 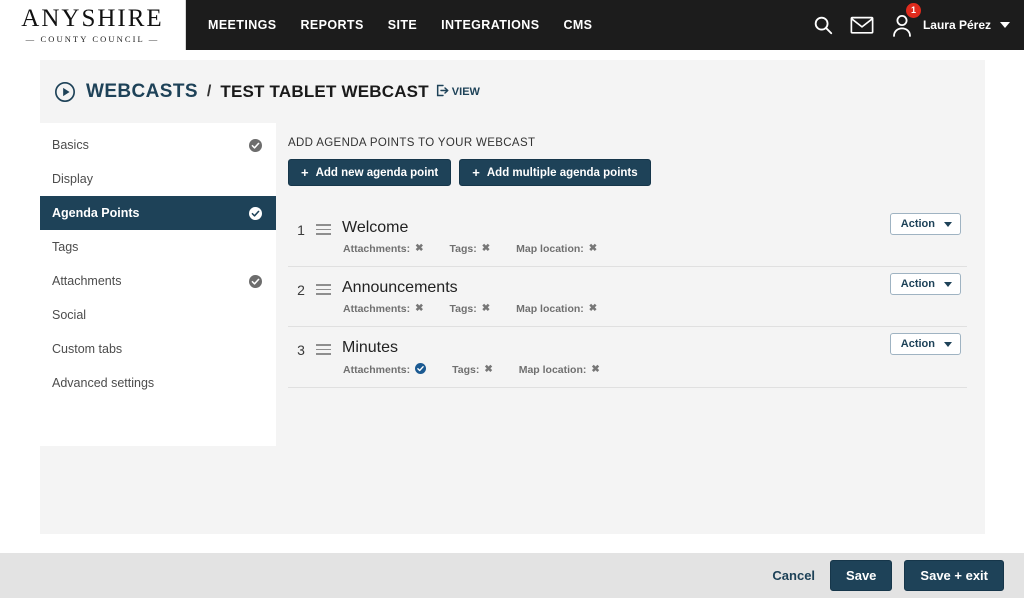 What do you see at coordinates (69, 315) in the screenshot?
I see `sidebar-item-label: Social` at bounding box center [69, 315].